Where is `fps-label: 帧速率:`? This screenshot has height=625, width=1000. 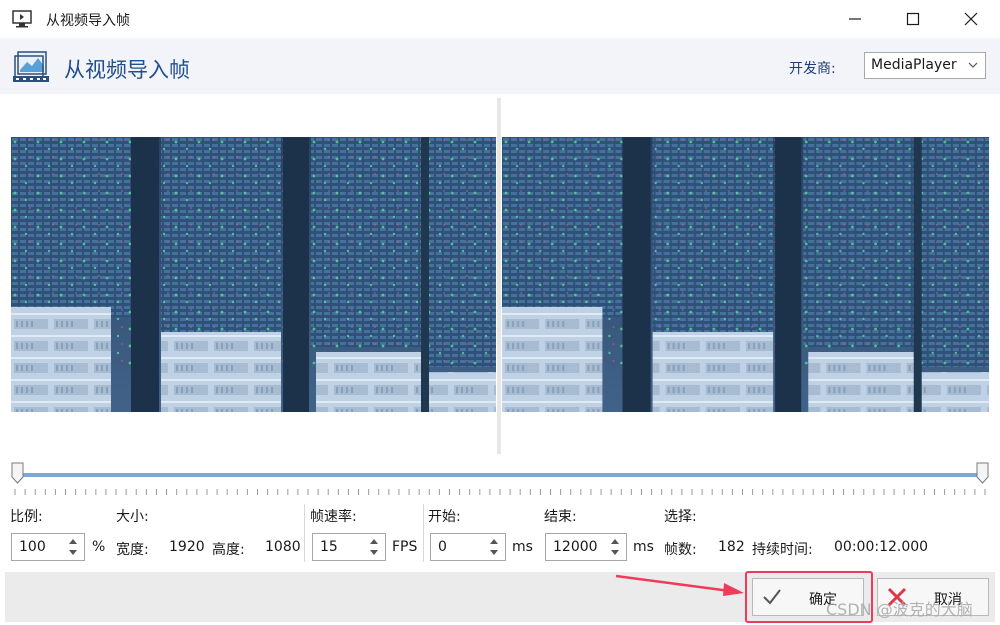
fps-label: 帧速率: is located at coordinates (333, 517).